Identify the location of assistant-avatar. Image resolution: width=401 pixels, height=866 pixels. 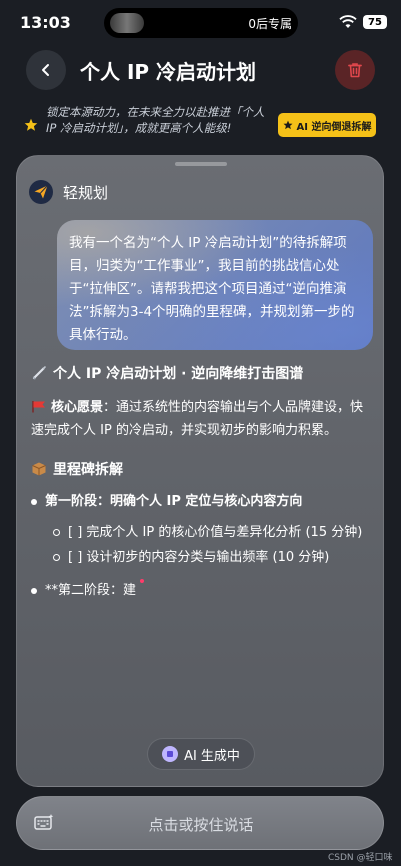
(41, 192).